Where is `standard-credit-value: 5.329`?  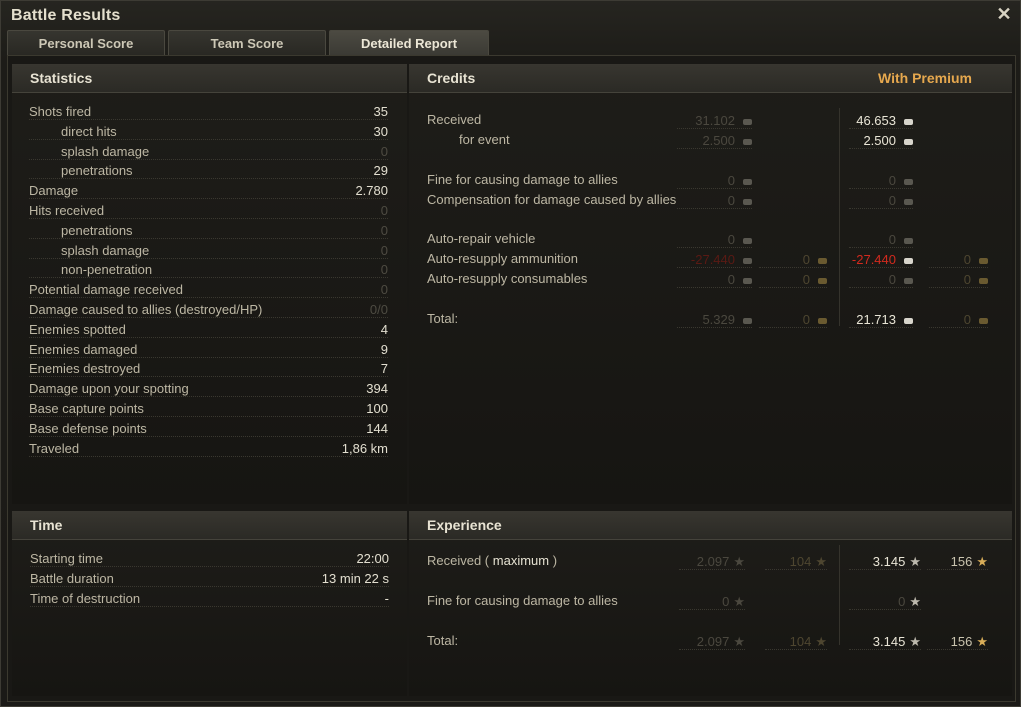 standard-credit-value: 5.329 is located at coordinates (714, 320).